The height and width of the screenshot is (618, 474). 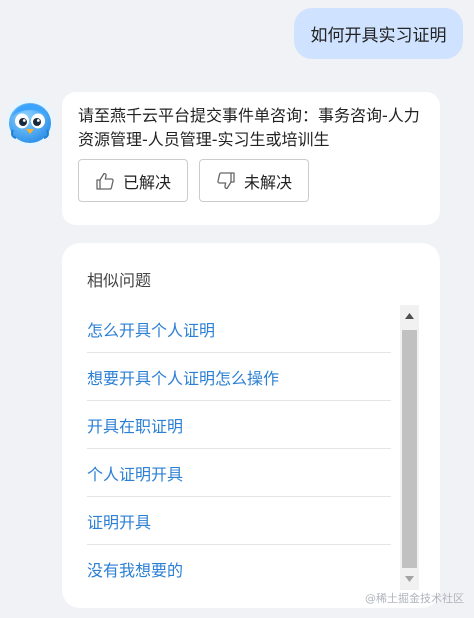 I want to click on triangle-down-icon, so click(x=409, y=579).